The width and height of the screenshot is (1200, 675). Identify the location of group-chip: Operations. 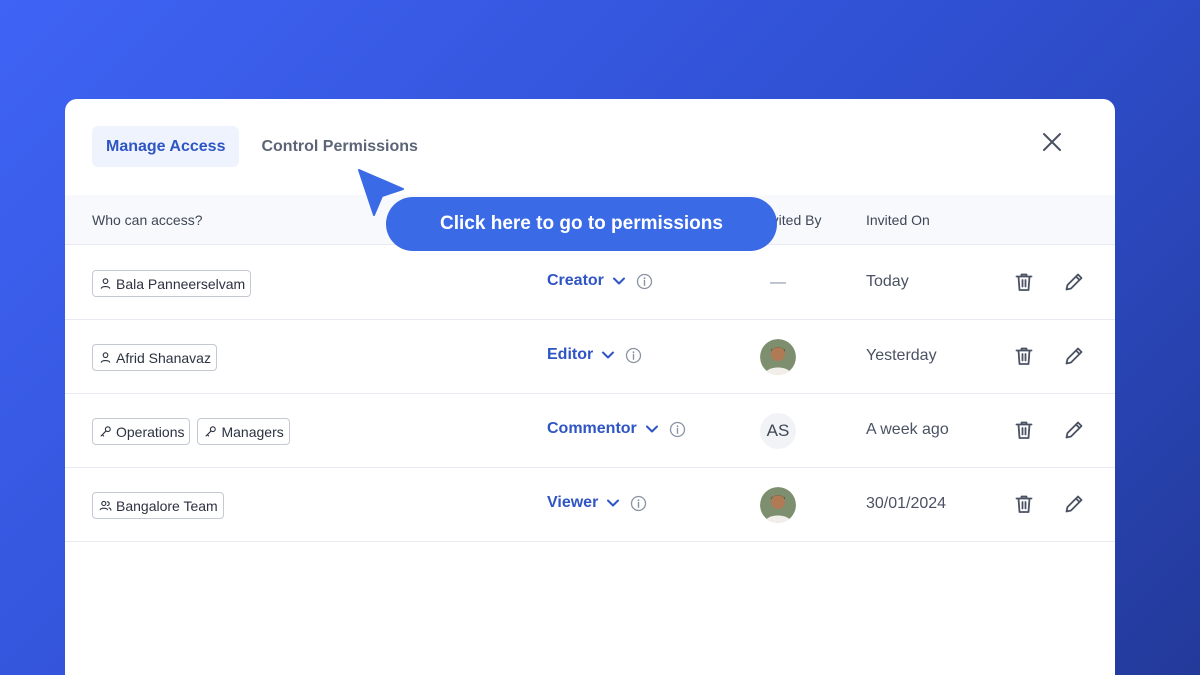
(141, 431).